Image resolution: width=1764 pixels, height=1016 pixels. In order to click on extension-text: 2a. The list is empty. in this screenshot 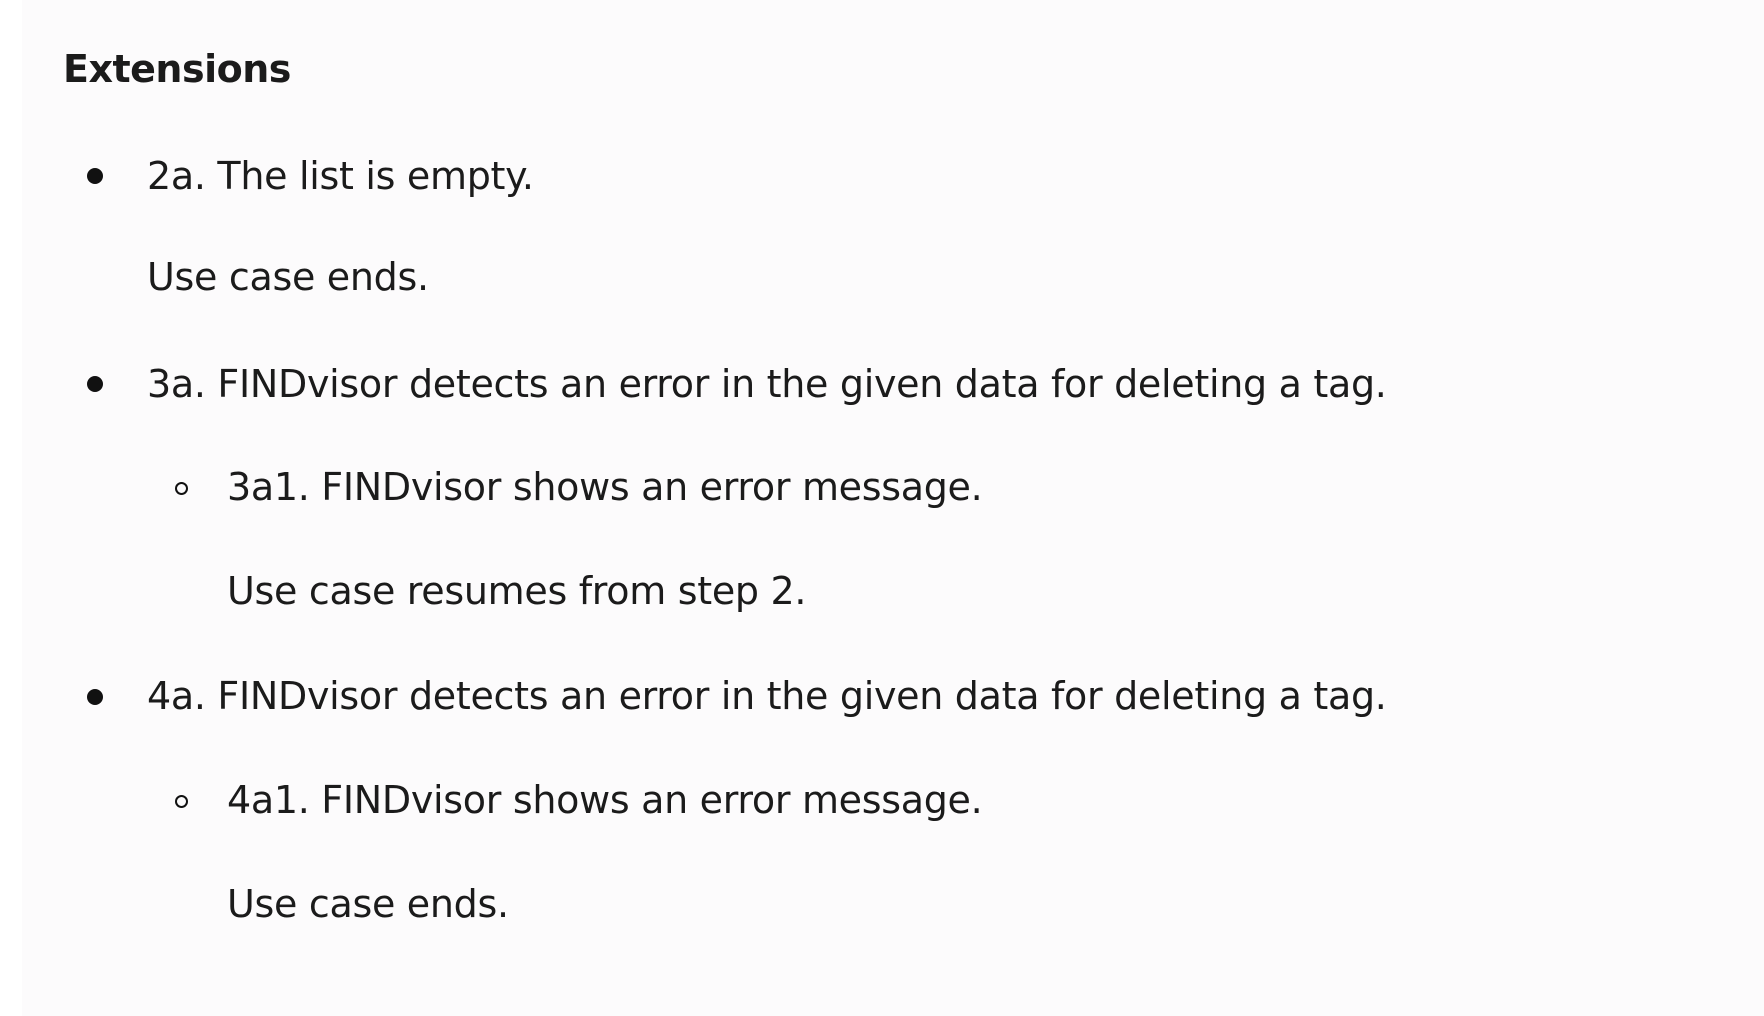, I will do `click(340, 176)`.